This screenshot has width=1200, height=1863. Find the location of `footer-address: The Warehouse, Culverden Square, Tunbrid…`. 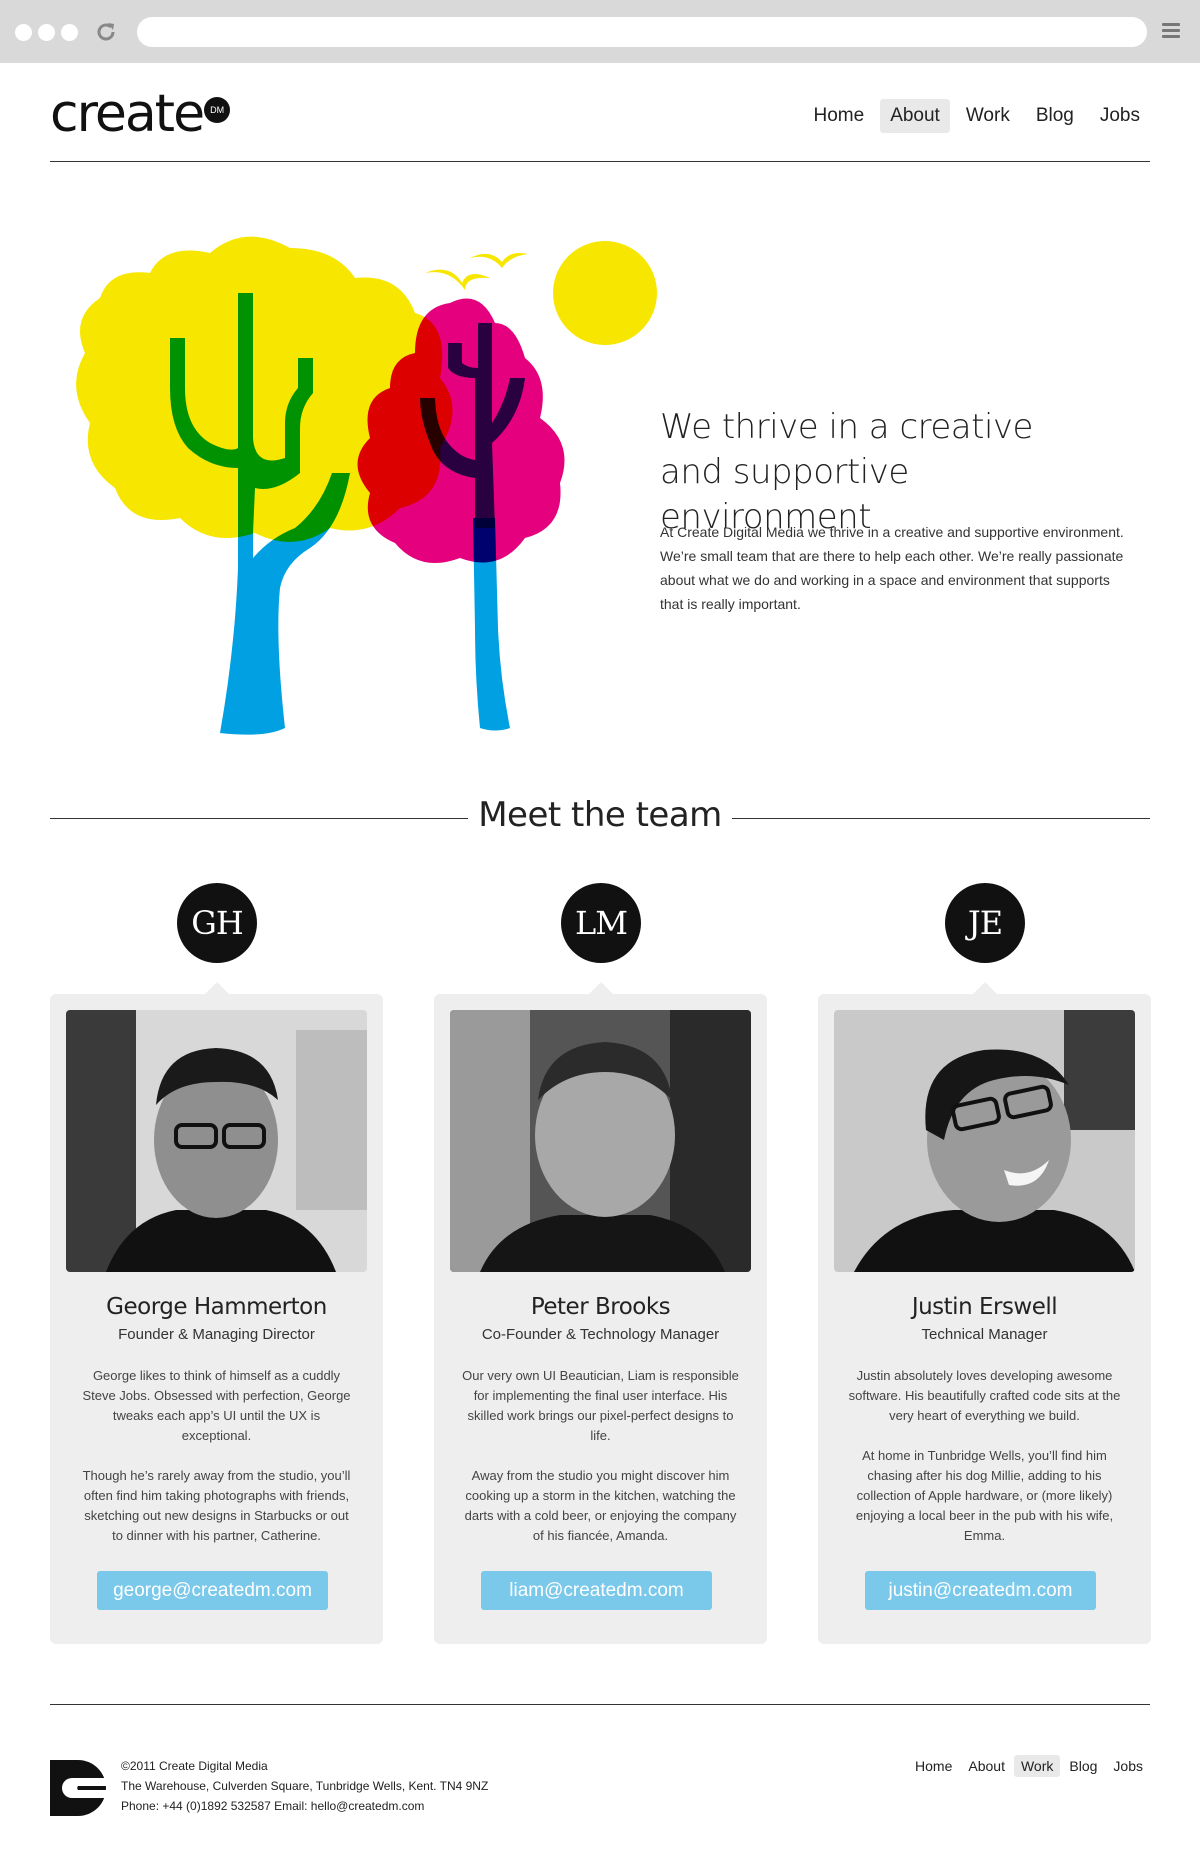

footer-address: The Warehouse, Culverden Square, Tunbrid… is located at coordinates (305, 1786).